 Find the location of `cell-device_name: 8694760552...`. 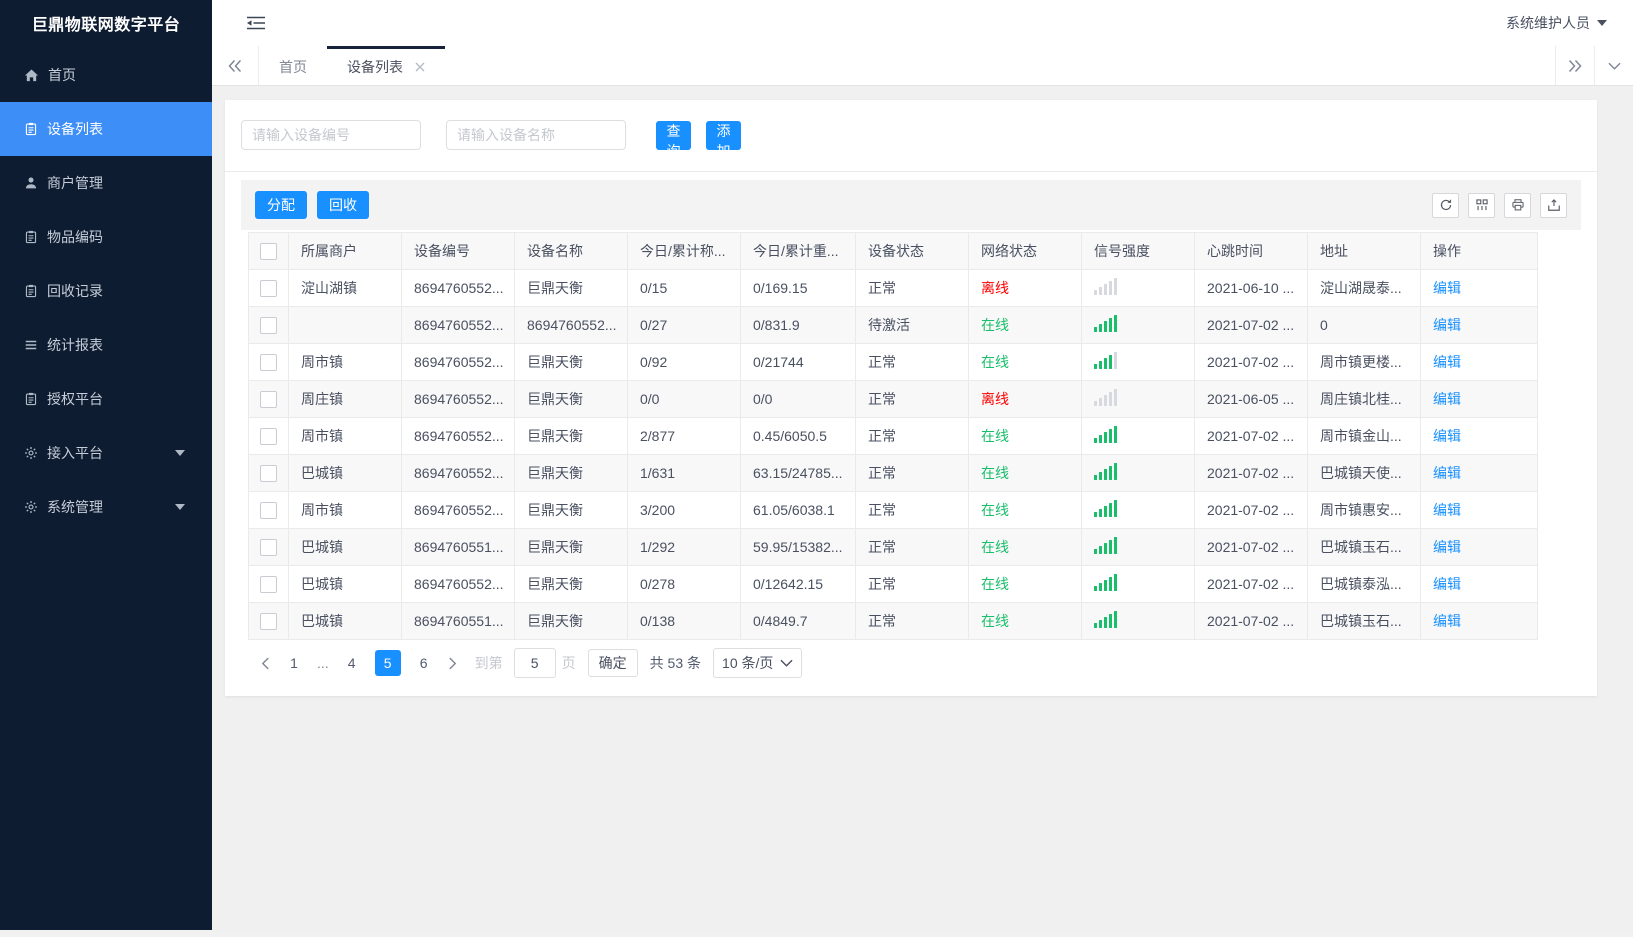

cell-device_name: 8694760552... is located at coordinates (571, 325).